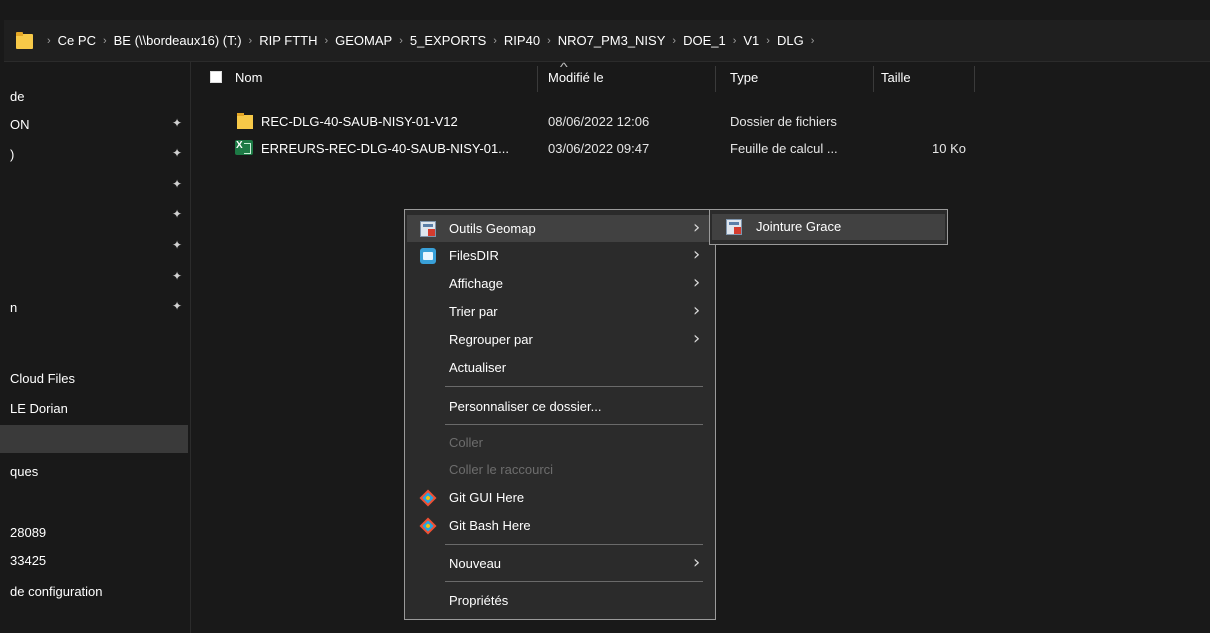  I want to click on column-header-name: Nom, so click(248, 77).